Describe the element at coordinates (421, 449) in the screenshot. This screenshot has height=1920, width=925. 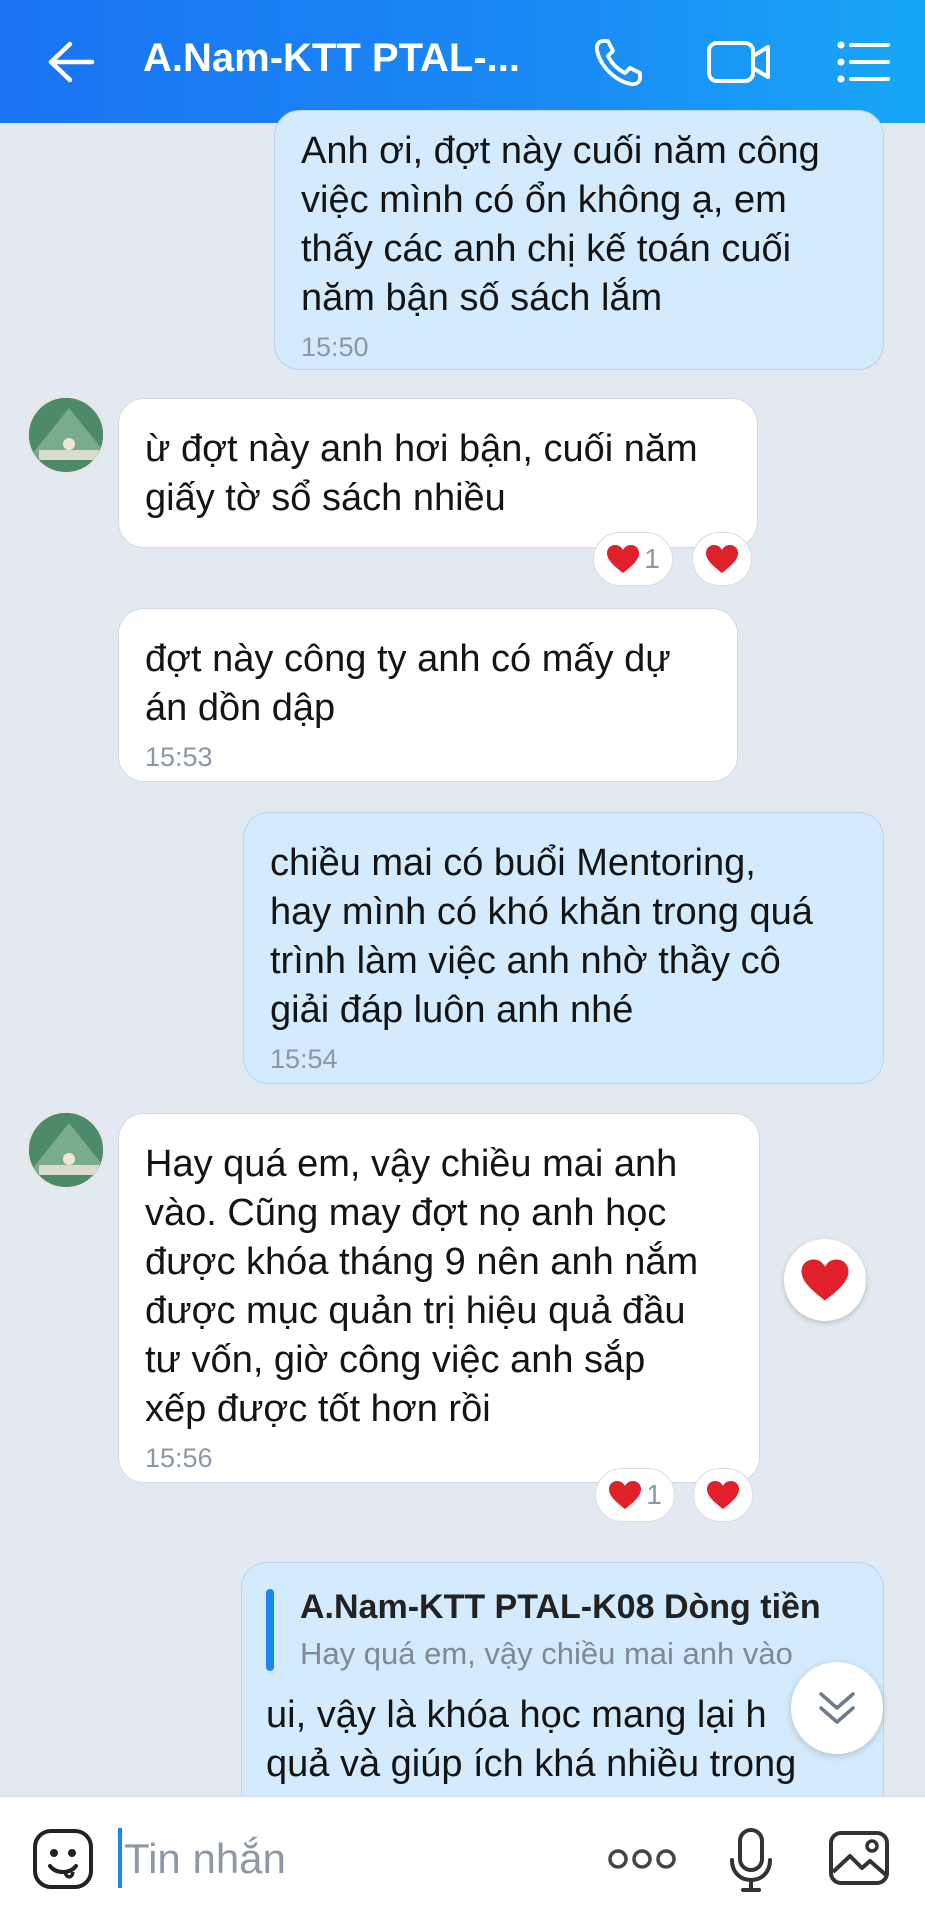
I see `message-text: ừ đợt này anh hơi bận, cuối năm` at that location.